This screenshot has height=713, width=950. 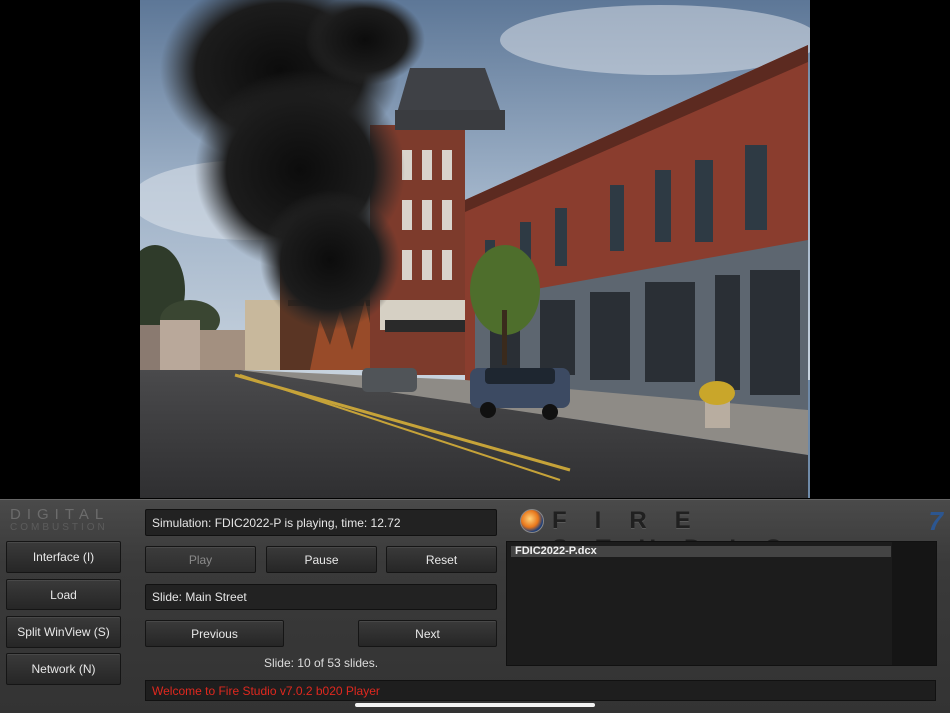 I want to click on load-button: Load, so click(x=63, y=594).